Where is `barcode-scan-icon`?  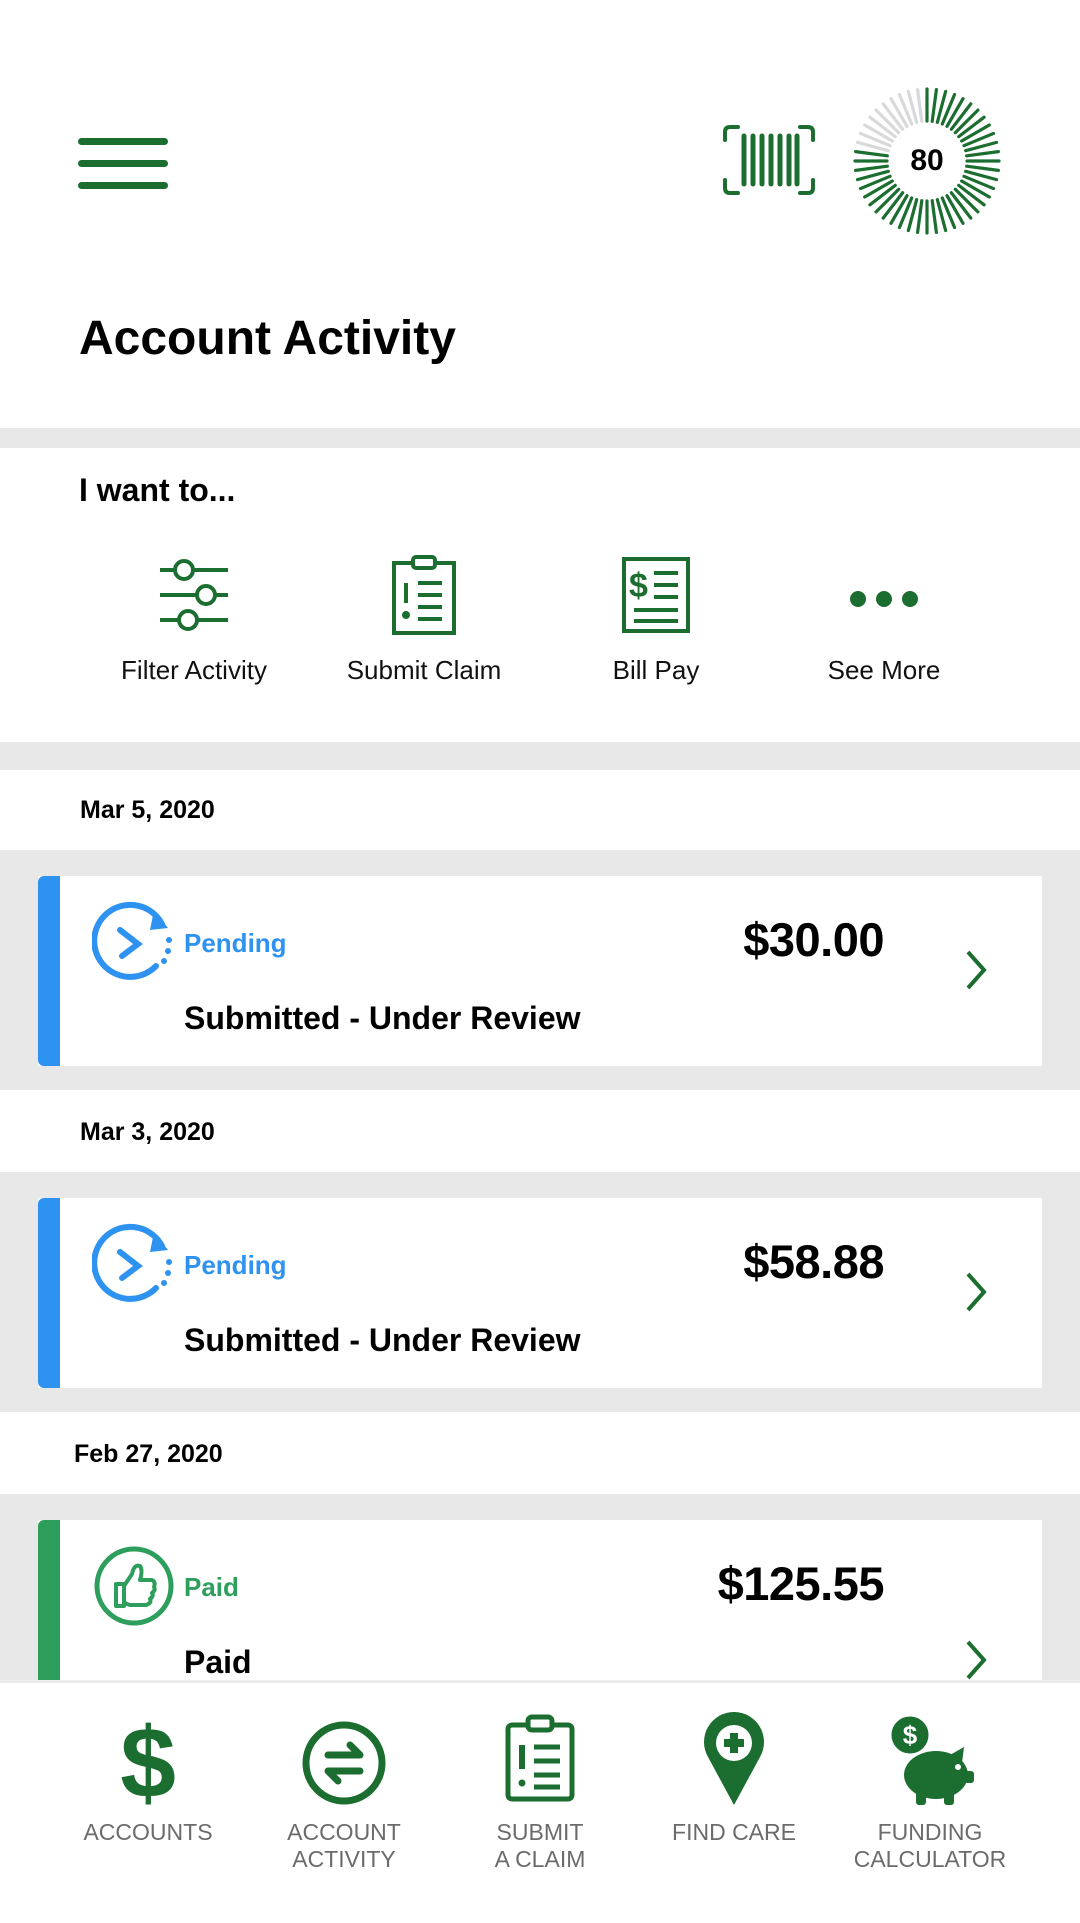
barcode-scan-icon is located at coordinates (769, 160).